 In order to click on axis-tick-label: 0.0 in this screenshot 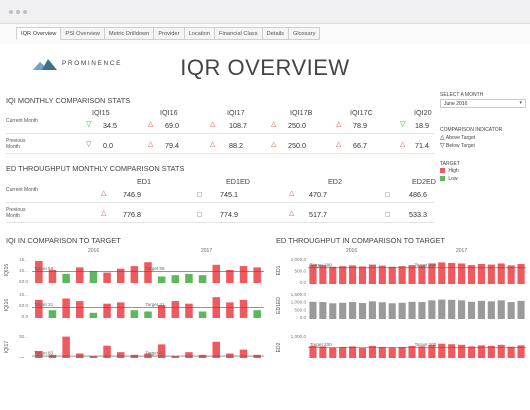, I will do `click(25, 316)`.